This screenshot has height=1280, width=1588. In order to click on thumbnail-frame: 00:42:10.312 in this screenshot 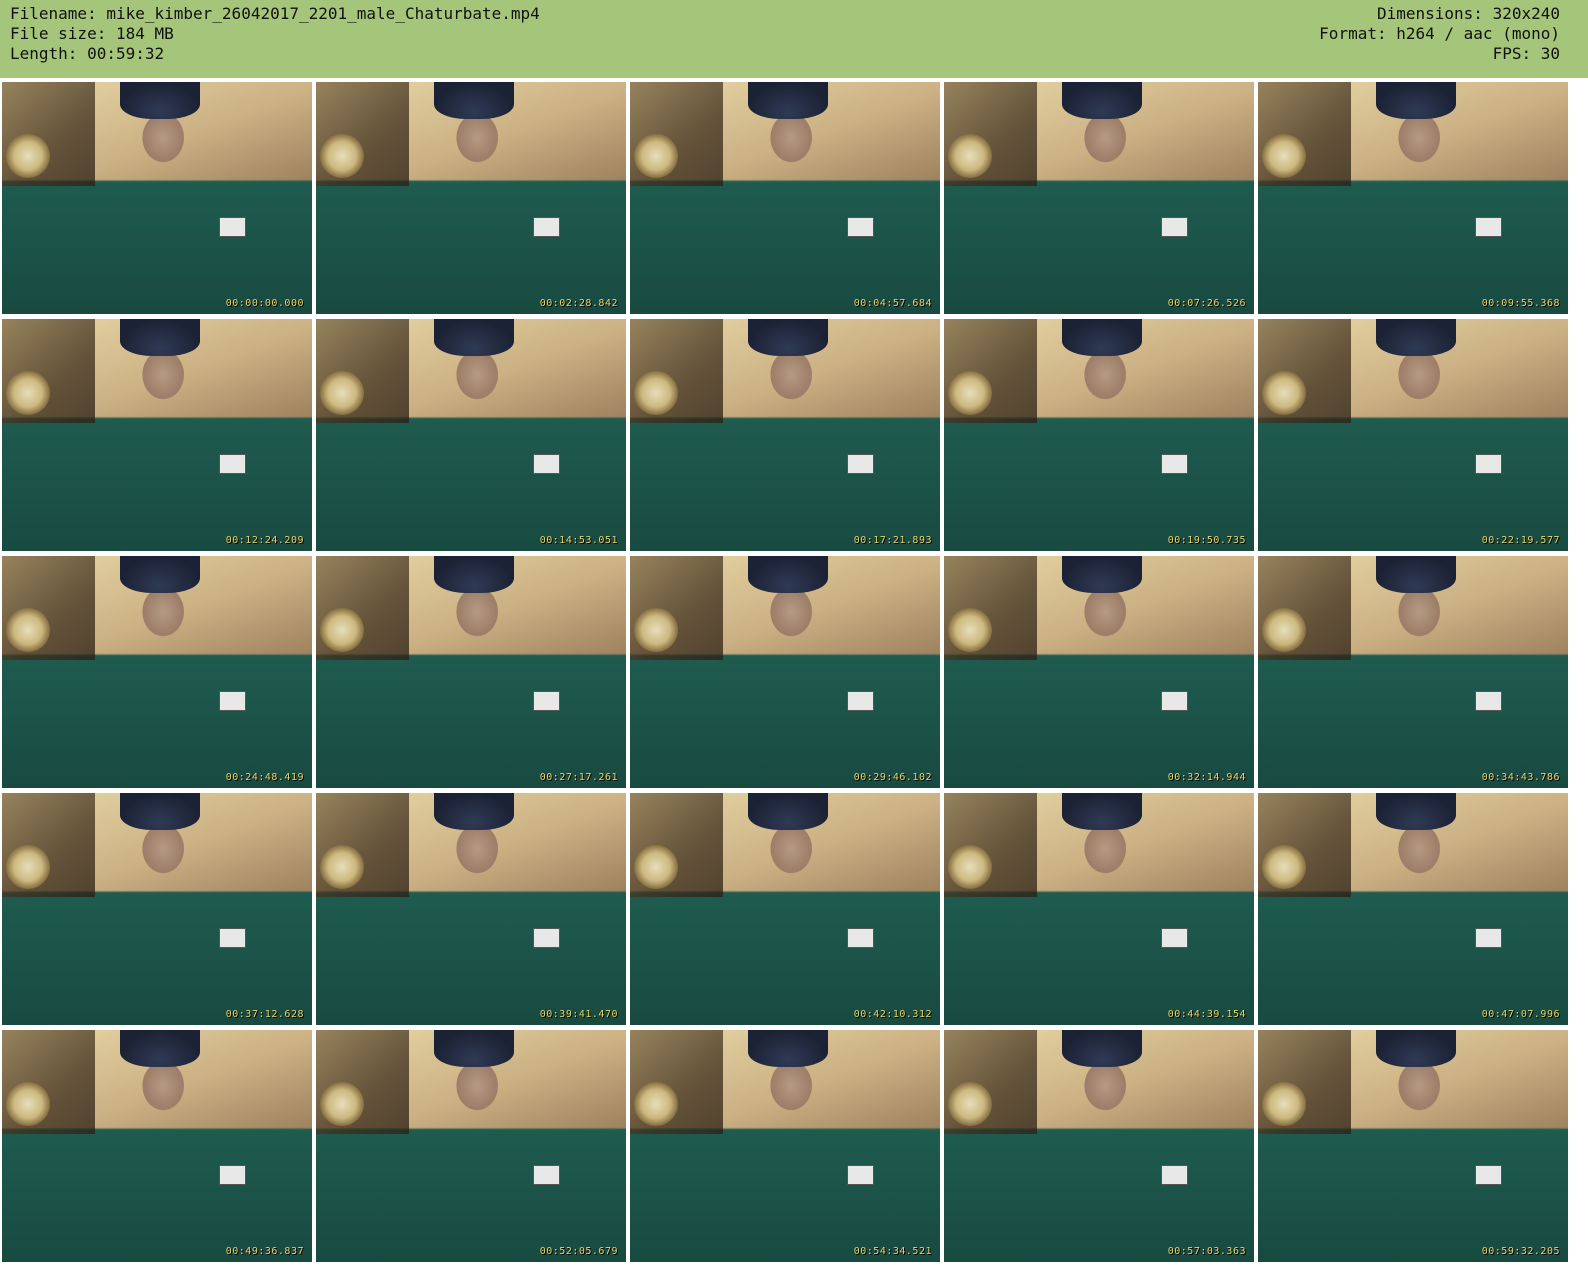, I will do `click(785, 909)`.